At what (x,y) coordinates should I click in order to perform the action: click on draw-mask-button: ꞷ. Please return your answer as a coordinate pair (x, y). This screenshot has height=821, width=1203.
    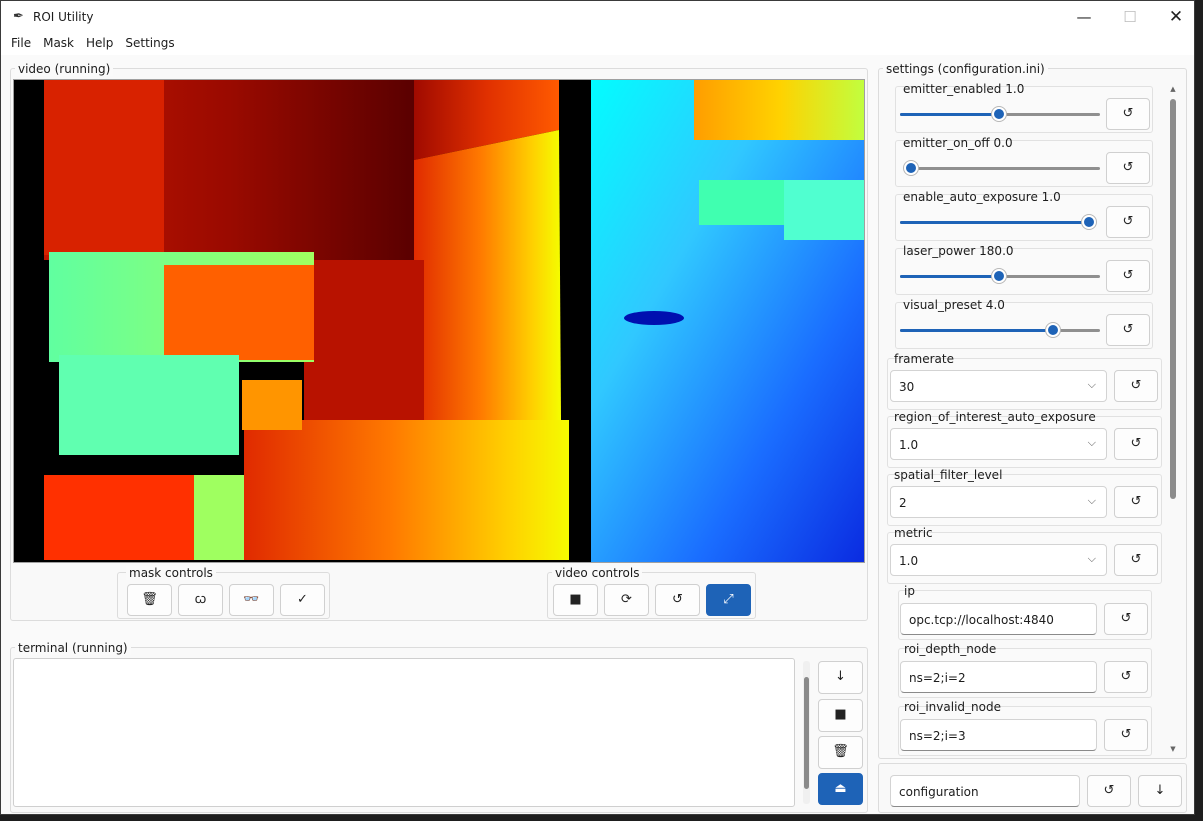
    Looking at the image, I should click on (200, 600).